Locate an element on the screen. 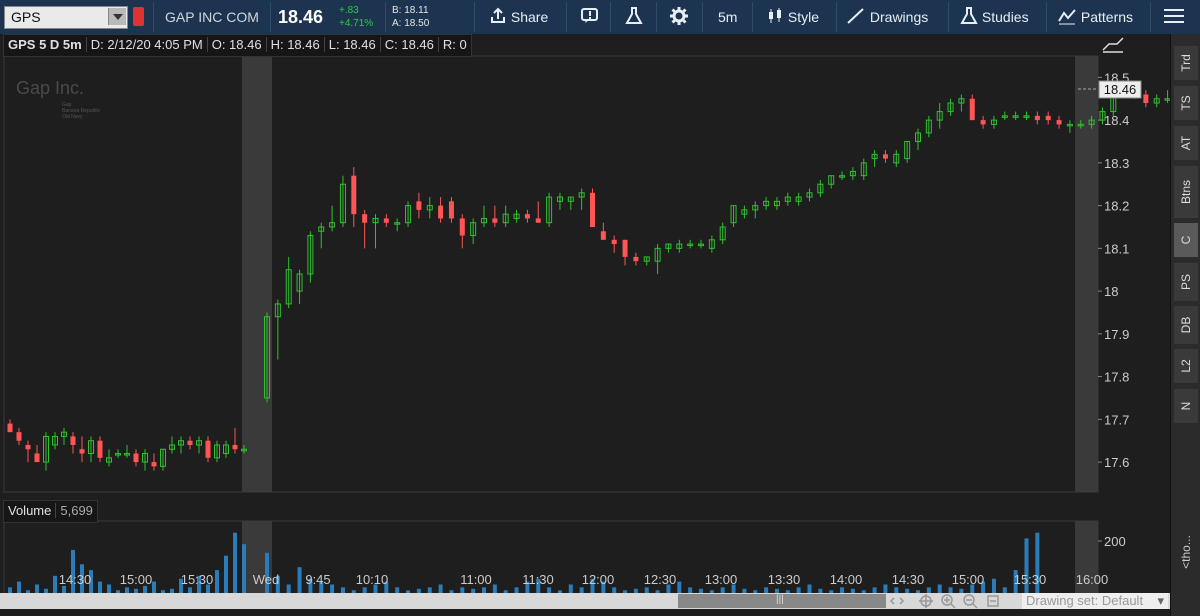  volume-tick-label: 200 is located at coordinates (1115, 541).